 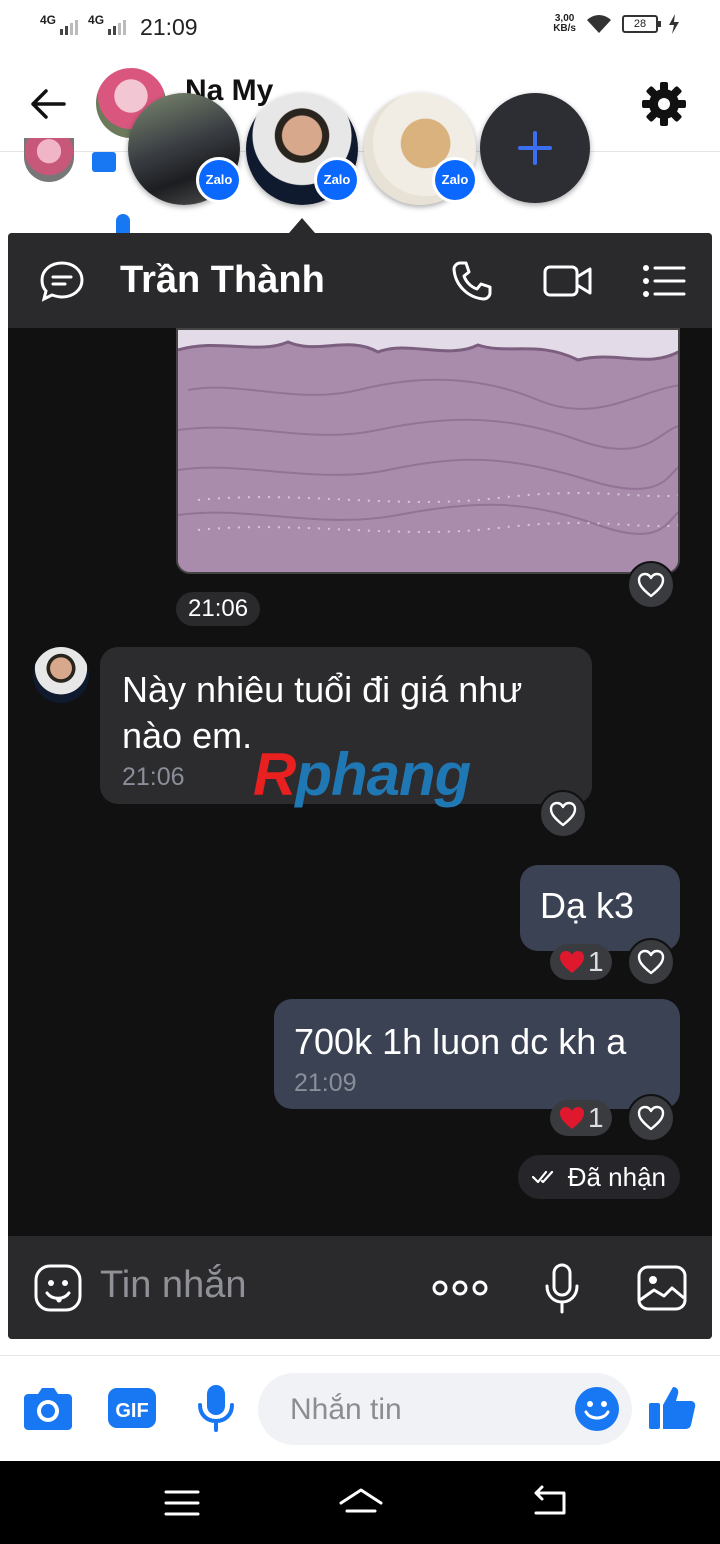 I want to click on signal-sim1-icon: 4G, so click(x=59, y=24).